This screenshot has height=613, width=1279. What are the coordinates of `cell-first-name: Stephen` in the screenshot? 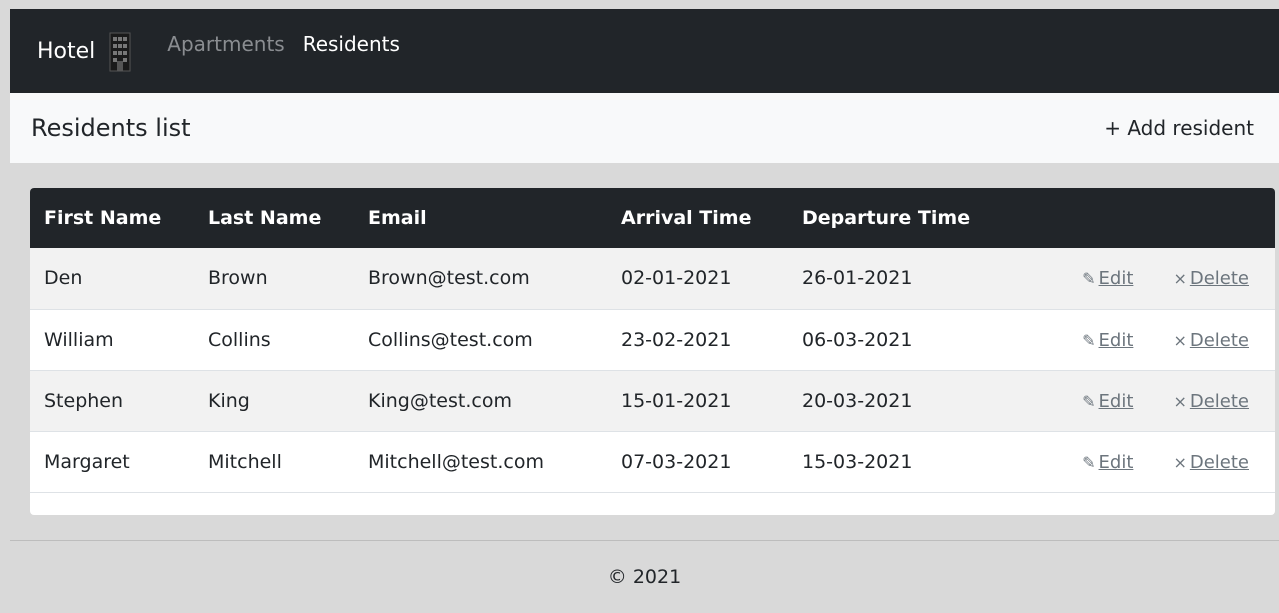 It's located at (84, 400).